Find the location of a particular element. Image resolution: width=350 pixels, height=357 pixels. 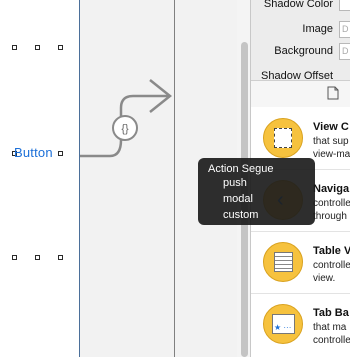

image-field: D is located at coordinates (344, 29).